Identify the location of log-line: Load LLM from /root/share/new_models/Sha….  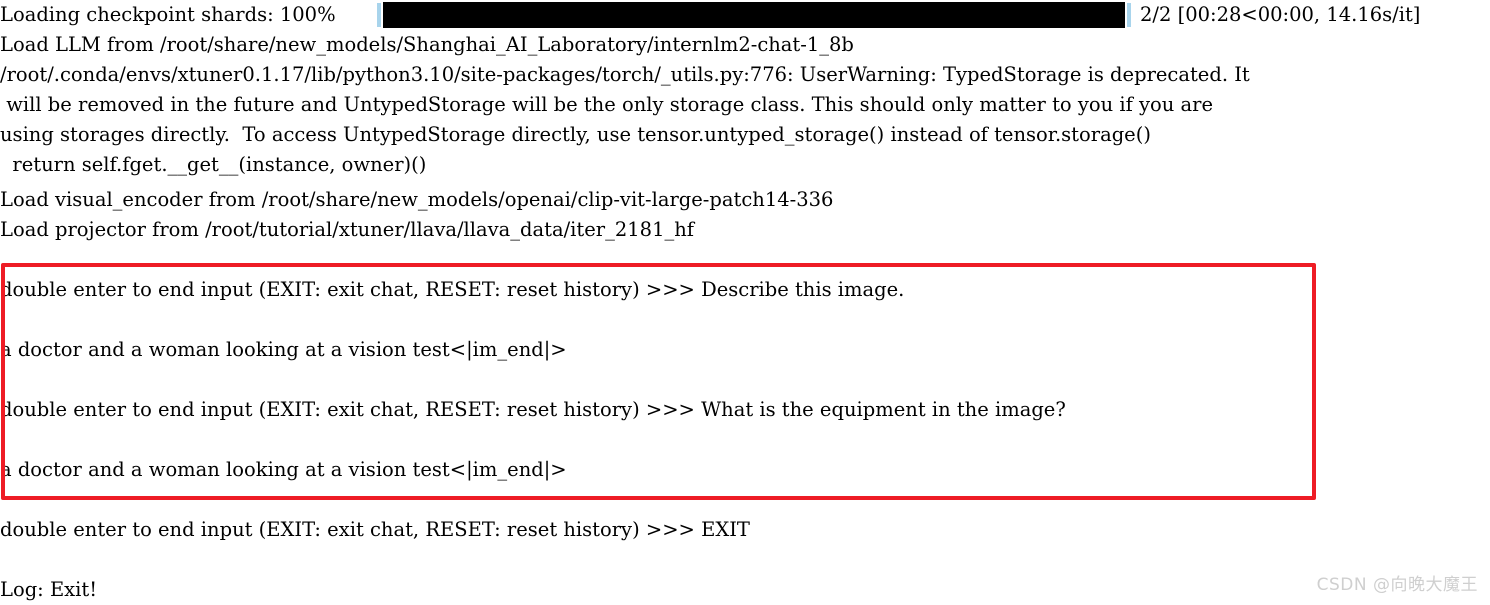
(427, 44).